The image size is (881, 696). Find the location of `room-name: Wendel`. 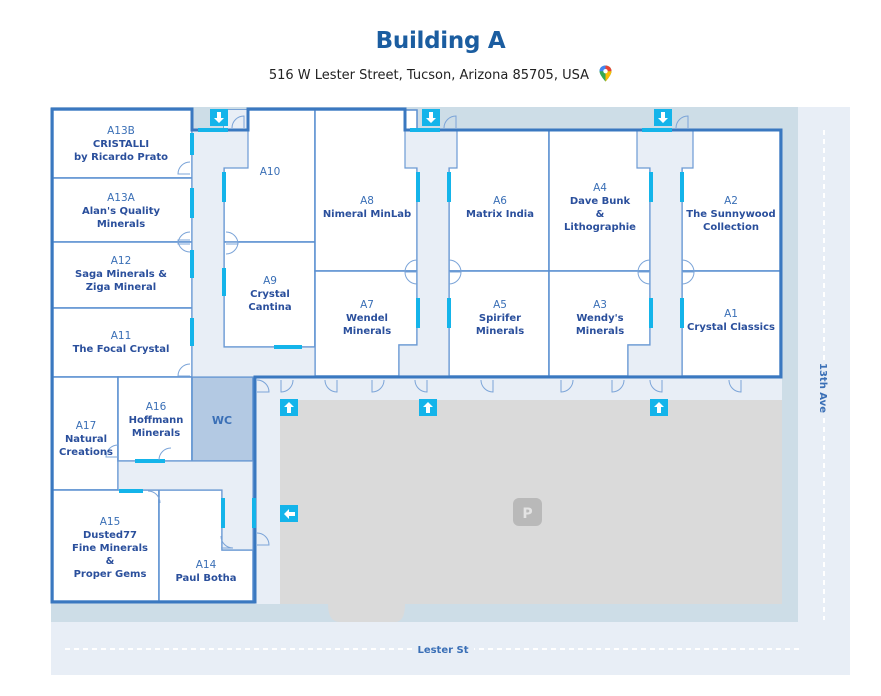

room-name: Wendel is located at coordinates (367, 318).